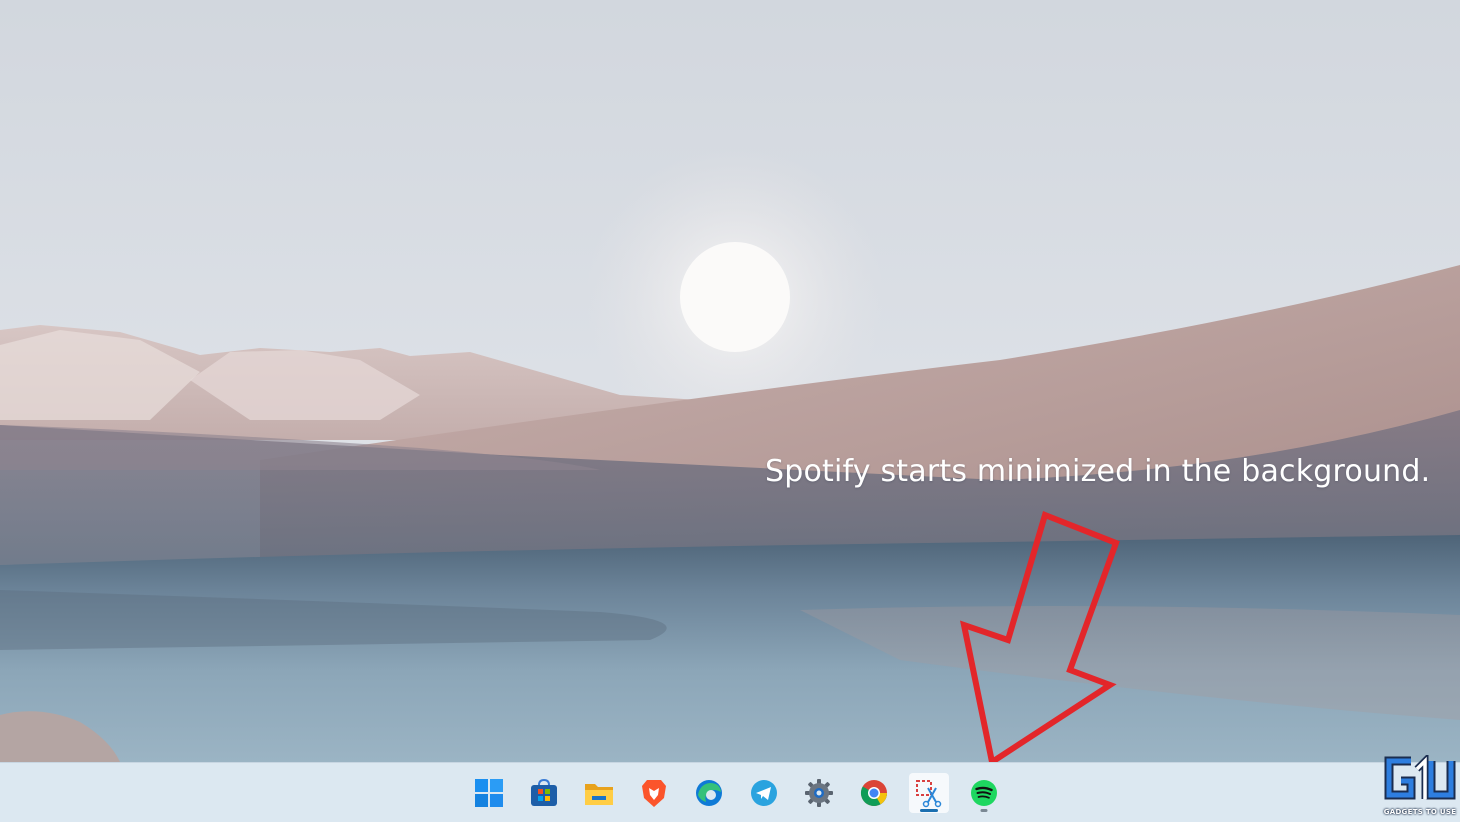 This screenshot has height=822, width=1460. I want to click on folder-icon, so click(599, 794).